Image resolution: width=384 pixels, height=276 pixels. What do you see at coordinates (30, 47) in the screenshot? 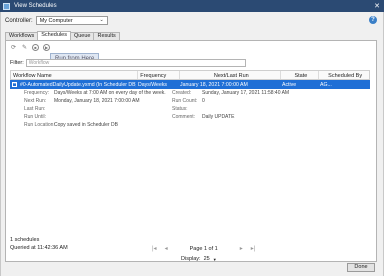
I see `toolbar: ⟳ ✎ ■ ▶` at bounding box center [30, 47].